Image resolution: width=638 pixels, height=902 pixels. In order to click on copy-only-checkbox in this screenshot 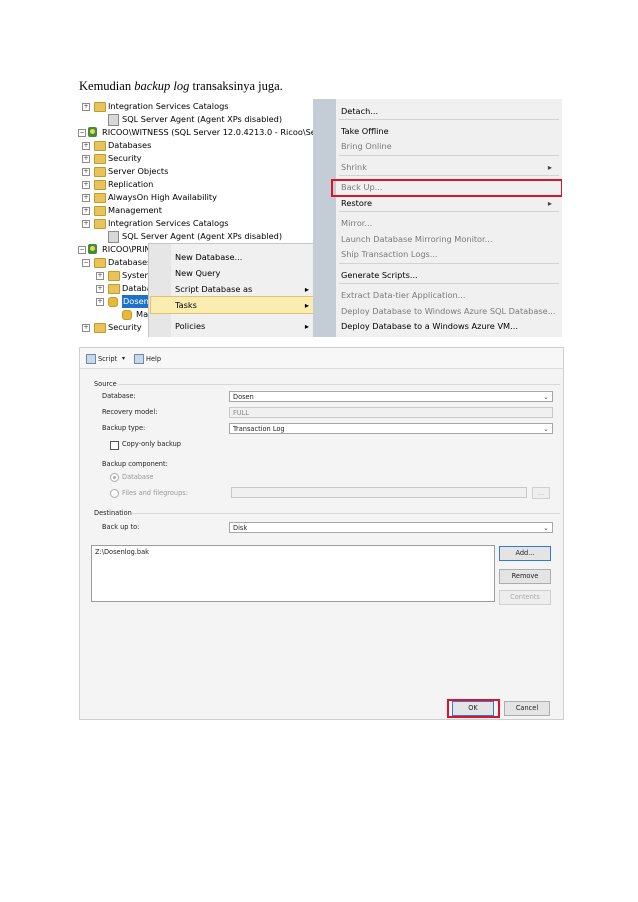, I will do `click(114, 445)`.